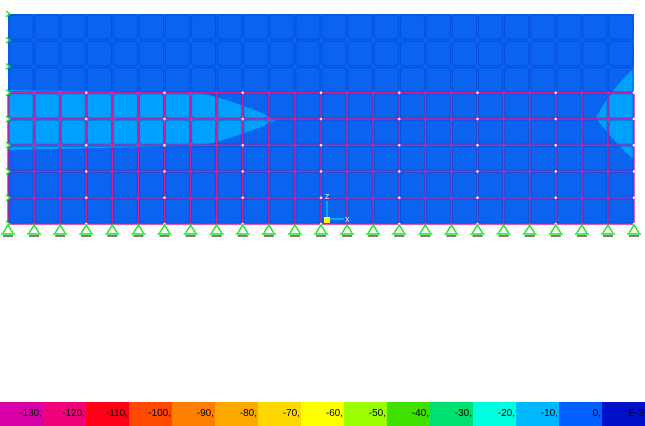 The image size is (645, 426). What do you see at coordinates (420, 413) in the screenshot?
I see `legend-label: -40,` at bounding box center [420, 413].